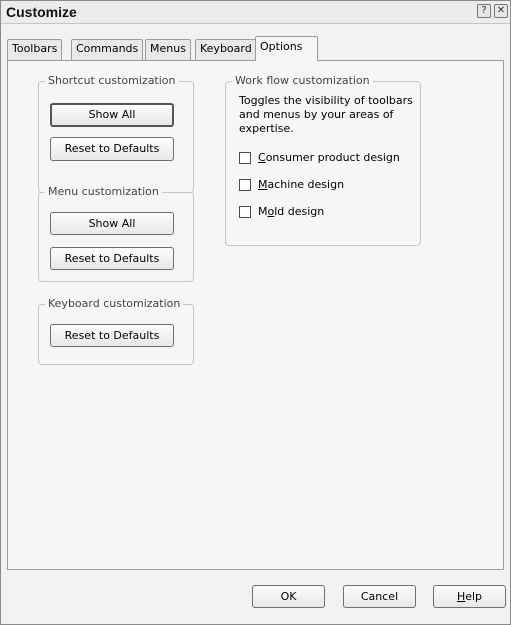  I want to click on menu-customization-legend: Menu customization, so click(103, 191).